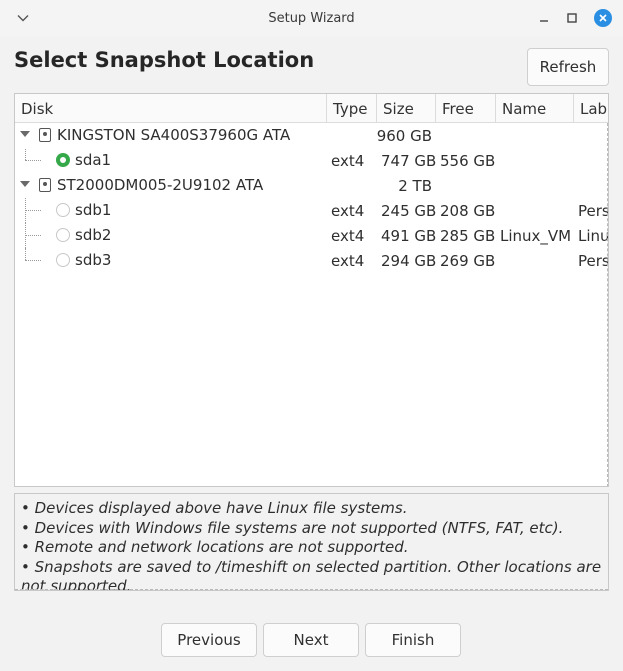 This screenshot has height=671, width=623. What do you see at coordinates (93, 260) in the screenshot?
I see `partition-device: sdb3` at bounding box center [93, 260].